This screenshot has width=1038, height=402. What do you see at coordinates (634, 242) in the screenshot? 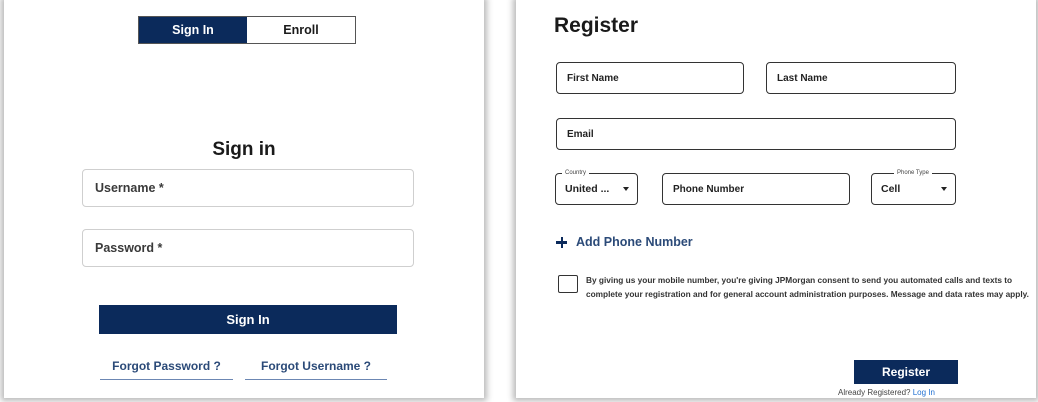
I see `add-phone-number-label: Add Phone Number` at bounding box center [634, 242].